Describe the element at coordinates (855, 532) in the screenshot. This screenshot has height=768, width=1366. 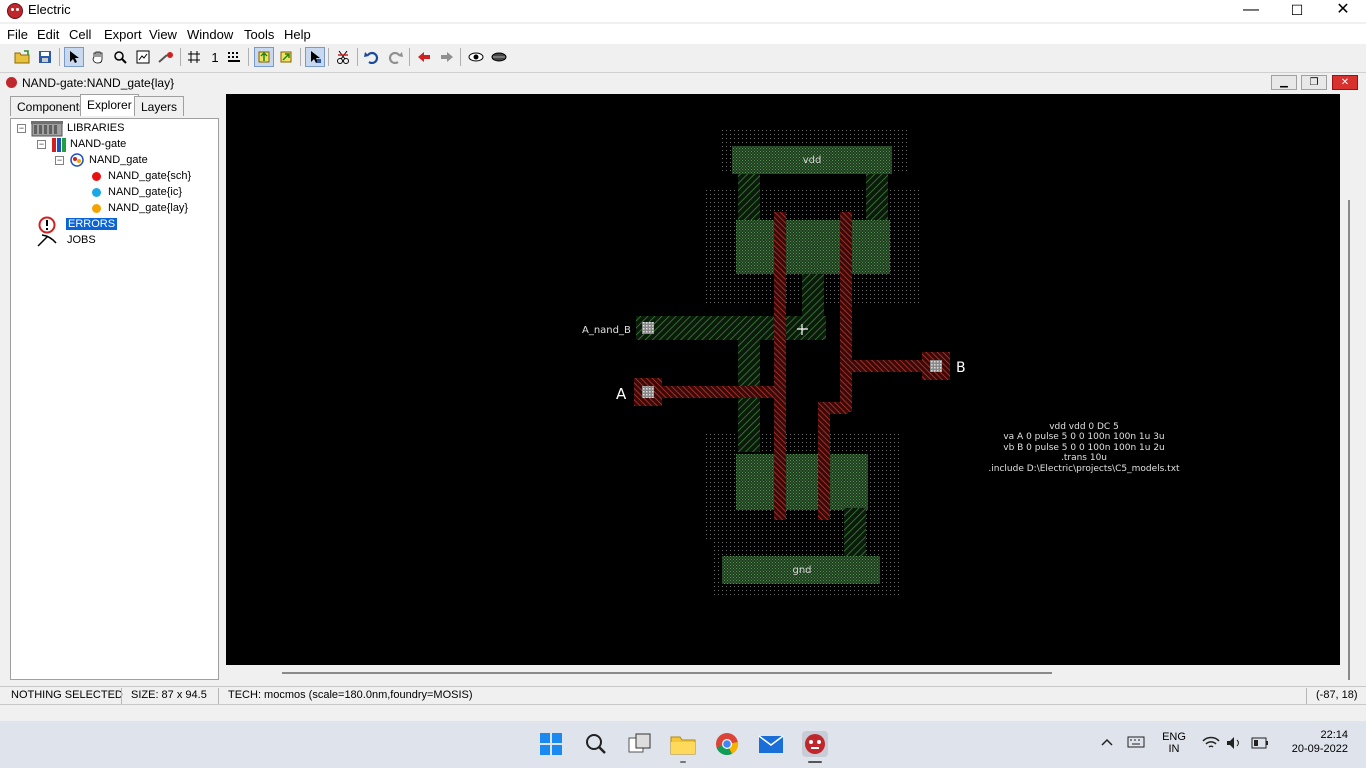
I see `gnd-strap` at that location.